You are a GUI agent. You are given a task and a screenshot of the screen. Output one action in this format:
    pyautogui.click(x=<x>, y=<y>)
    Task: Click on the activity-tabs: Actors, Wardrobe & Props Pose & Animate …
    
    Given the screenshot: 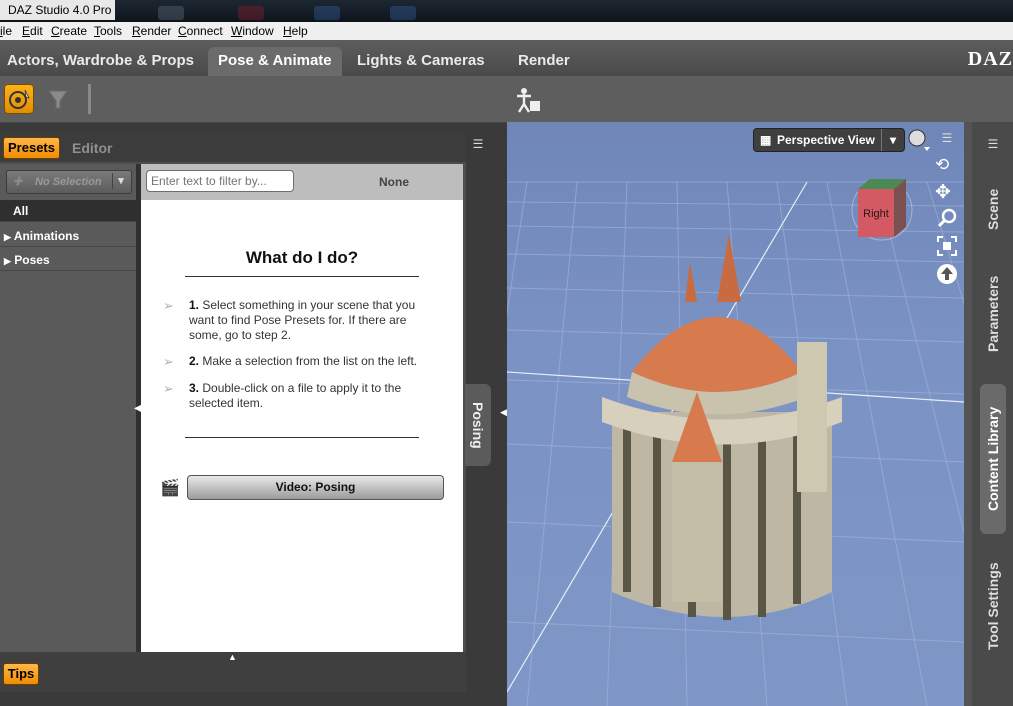 What is the action you would take?
    pyautogui.click(x=506, y=58)
    